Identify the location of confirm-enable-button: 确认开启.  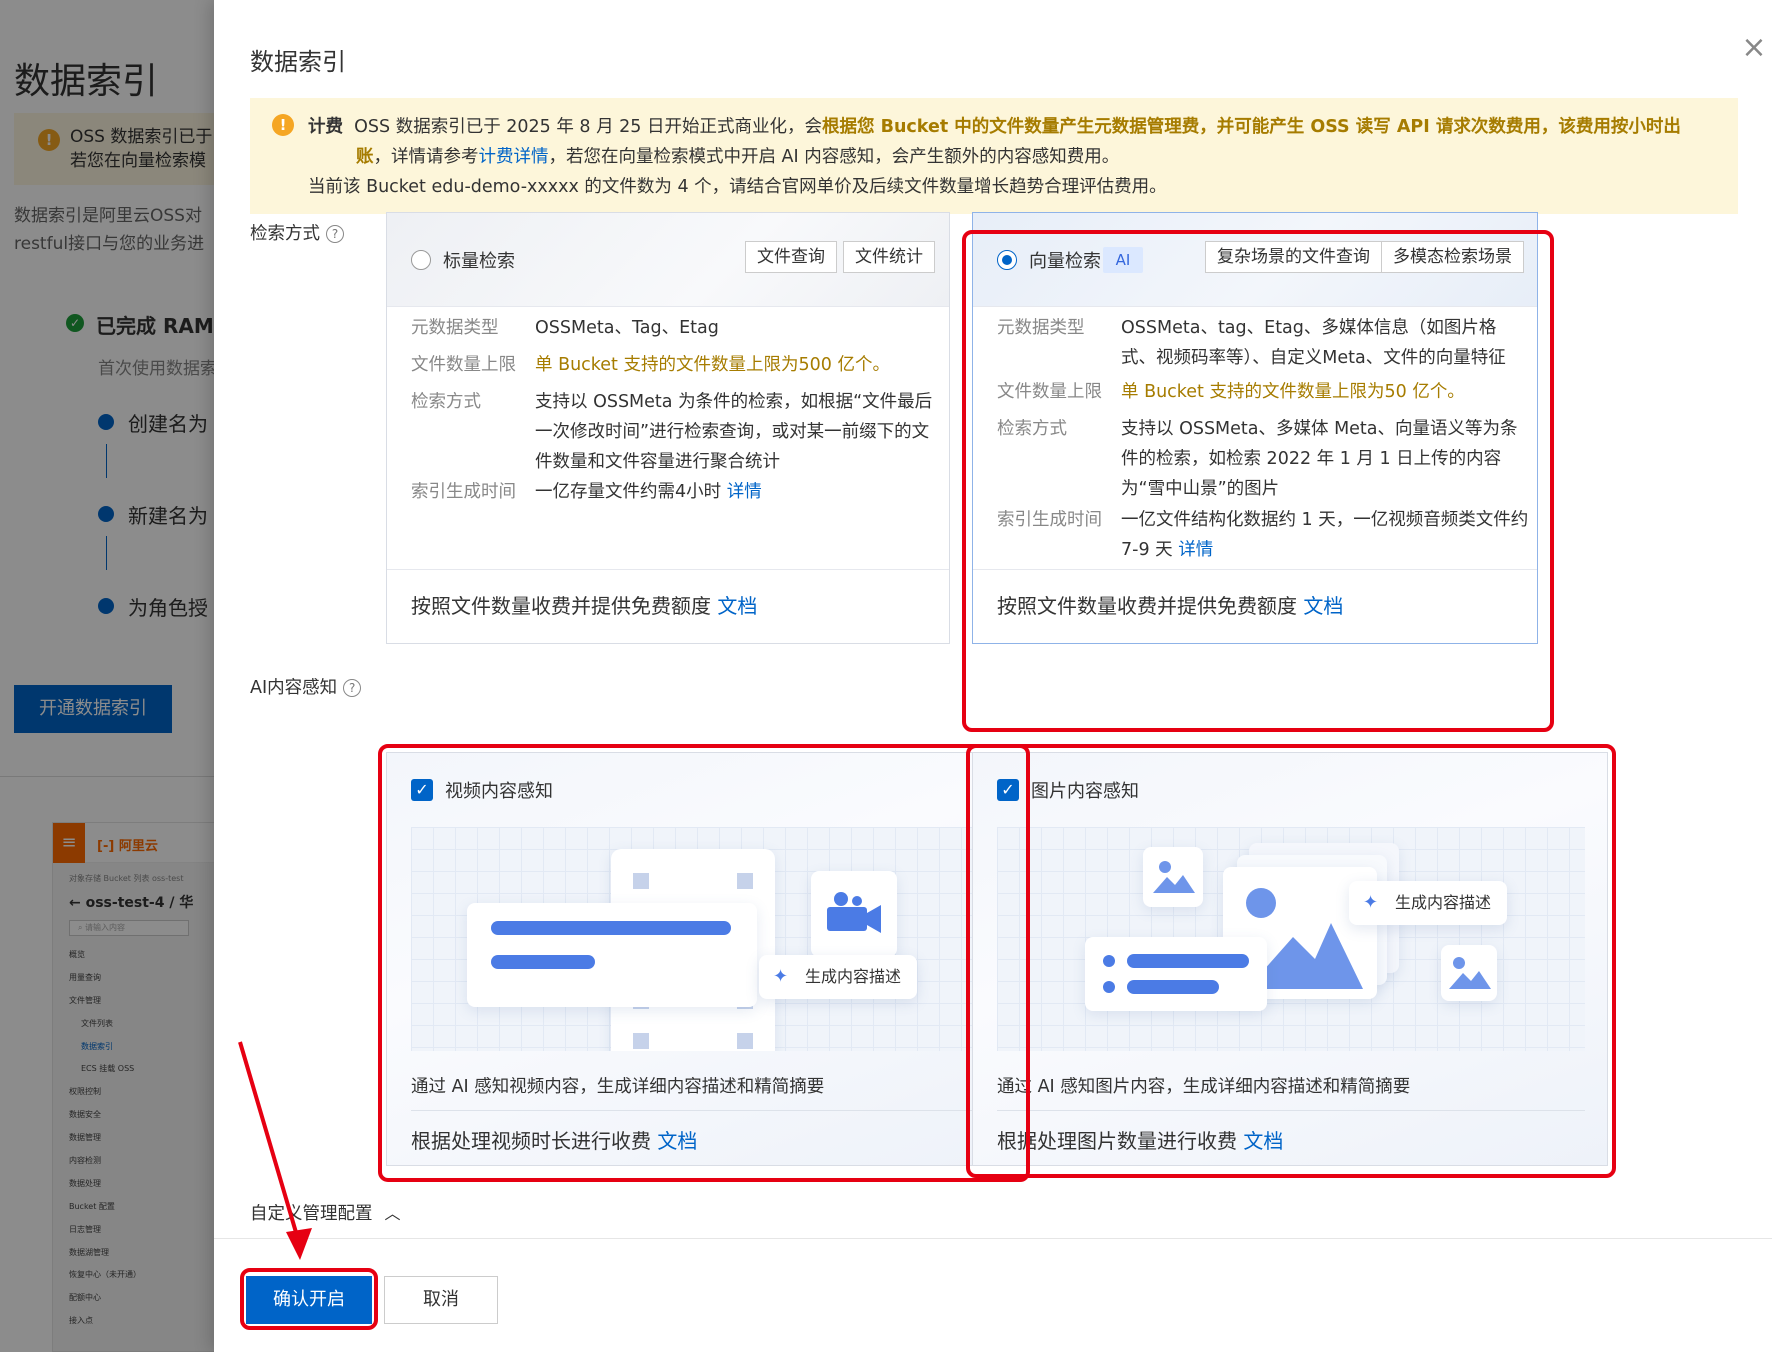
(309, 1300).